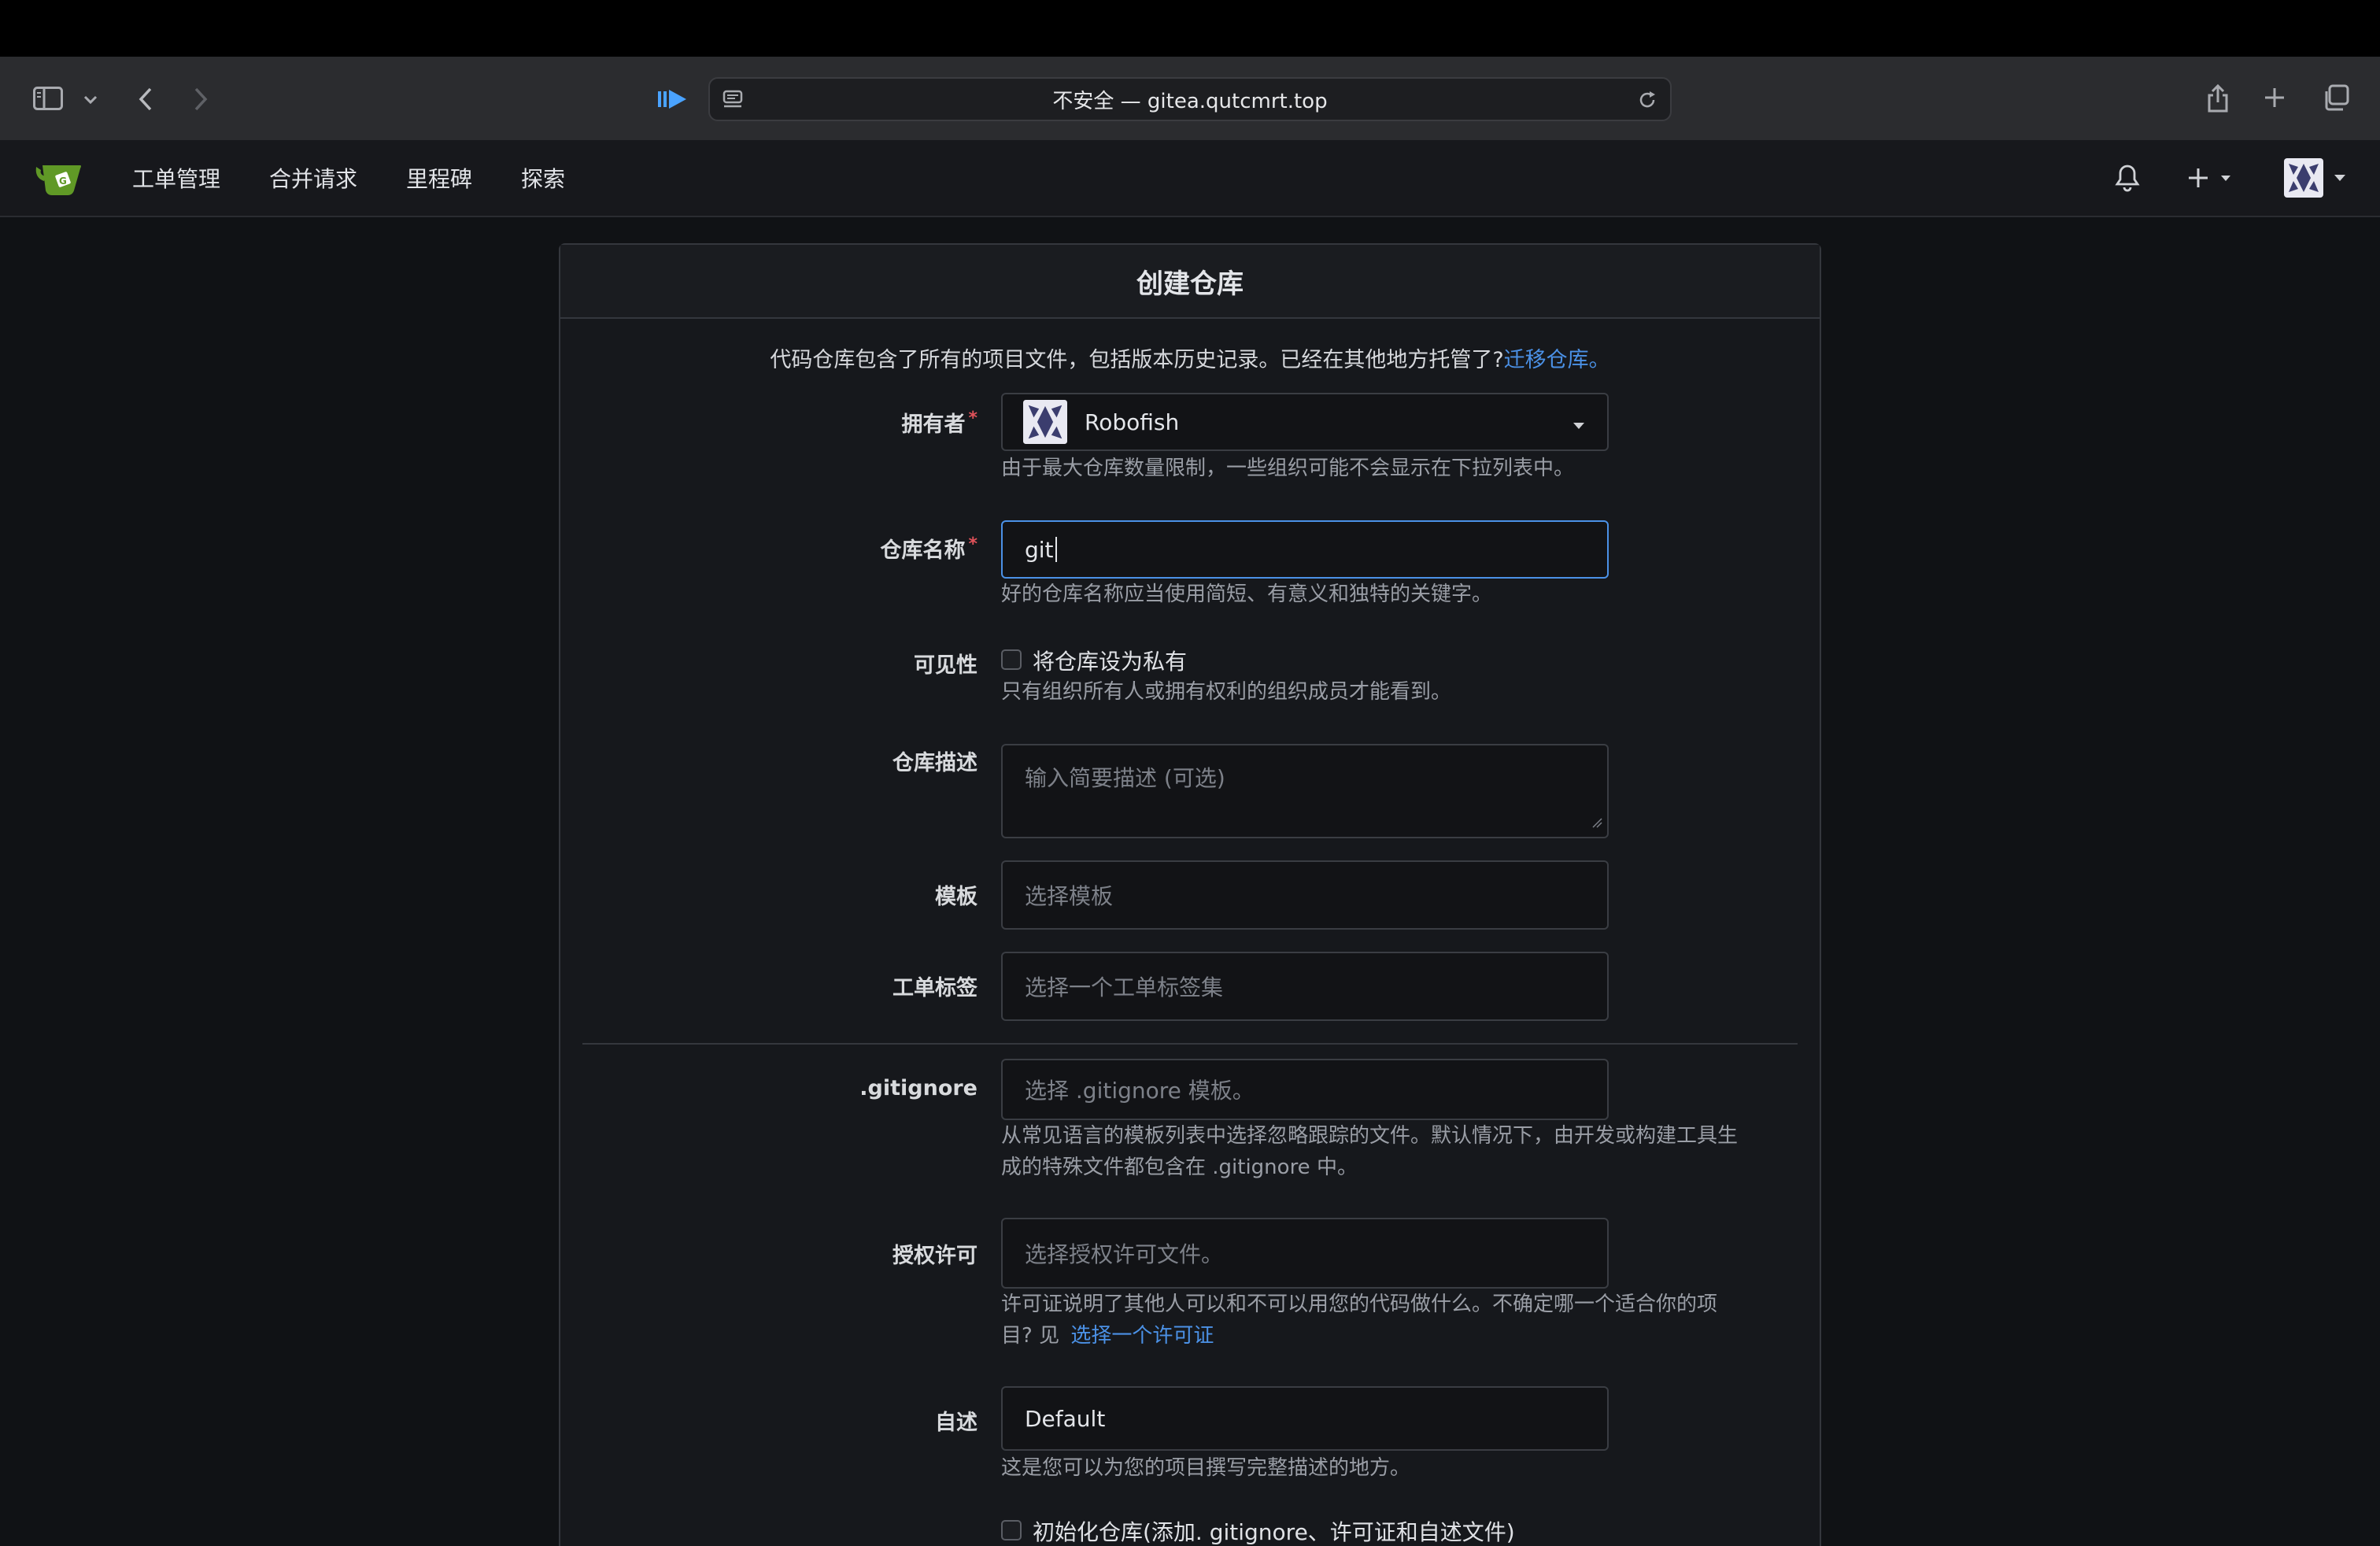 Image resolution: width=2380 pixels, height=1546 pixels. What do you see at coordinates (2274, 97) in the screenshot?
I see `new-tab-plus-icon` at bounding box center [2274, 97].